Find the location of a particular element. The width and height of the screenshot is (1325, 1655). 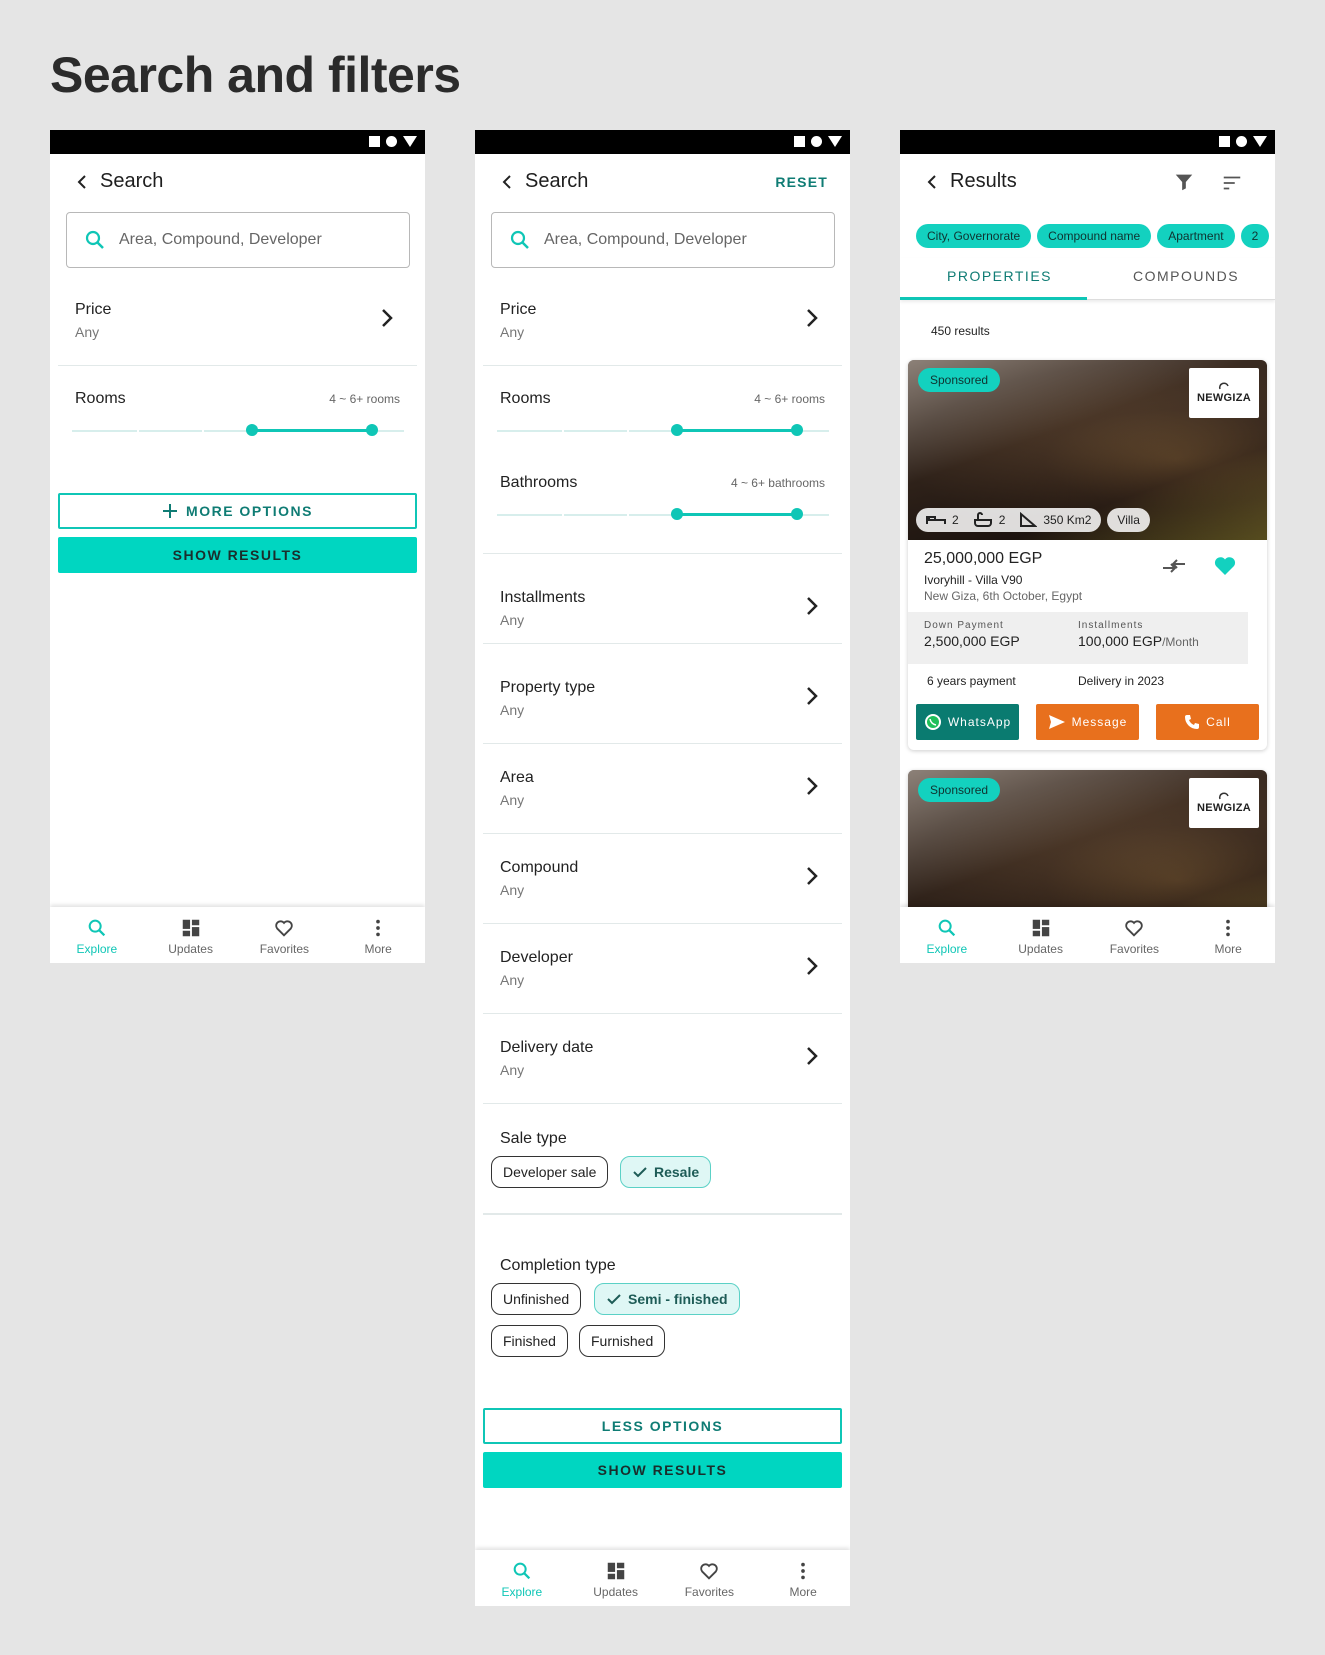

filter-row-installments: Installments Any is located at coordinates (662, 599).